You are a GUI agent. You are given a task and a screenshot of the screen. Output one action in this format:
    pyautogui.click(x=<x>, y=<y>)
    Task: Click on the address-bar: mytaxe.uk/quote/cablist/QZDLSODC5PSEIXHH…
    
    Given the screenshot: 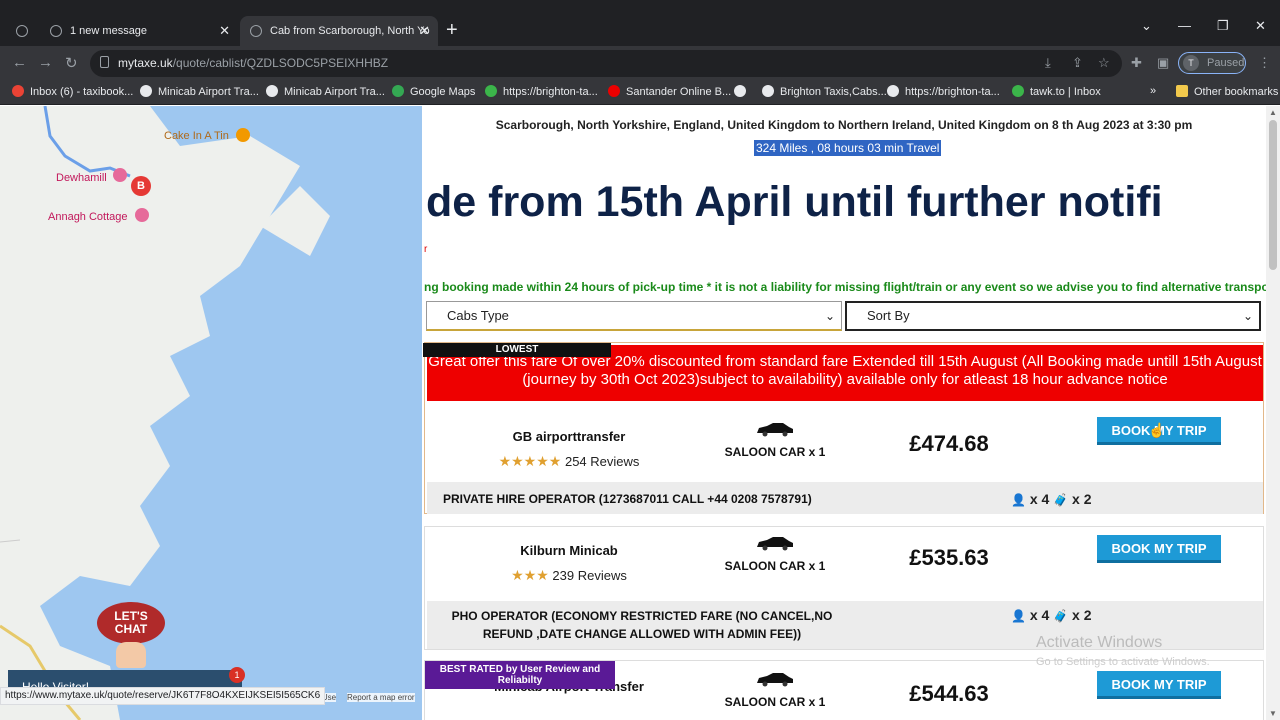 What is the action you would take?
    pyautogui.click(x=606, y=63)
    